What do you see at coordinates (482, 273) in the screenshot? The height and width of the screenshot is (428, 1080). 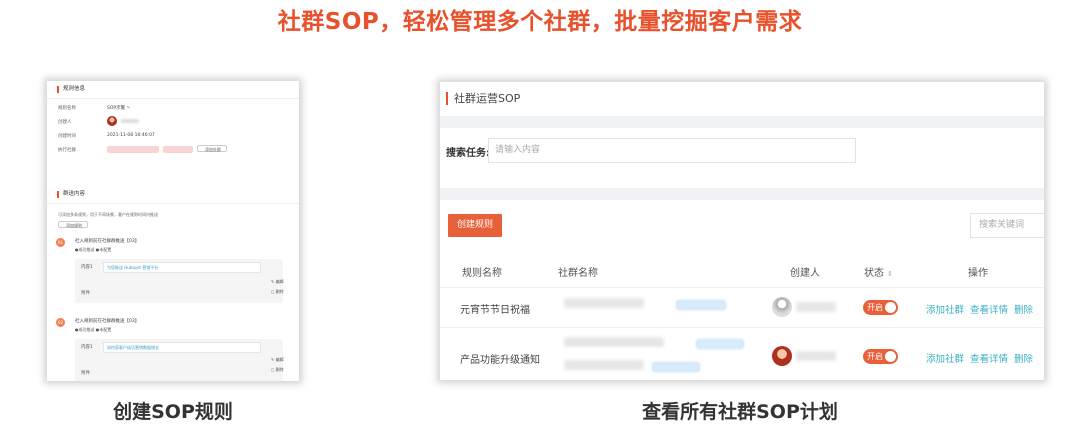 I see `col-header-rule-name: 规则名称` at bounding box center [482, 273].